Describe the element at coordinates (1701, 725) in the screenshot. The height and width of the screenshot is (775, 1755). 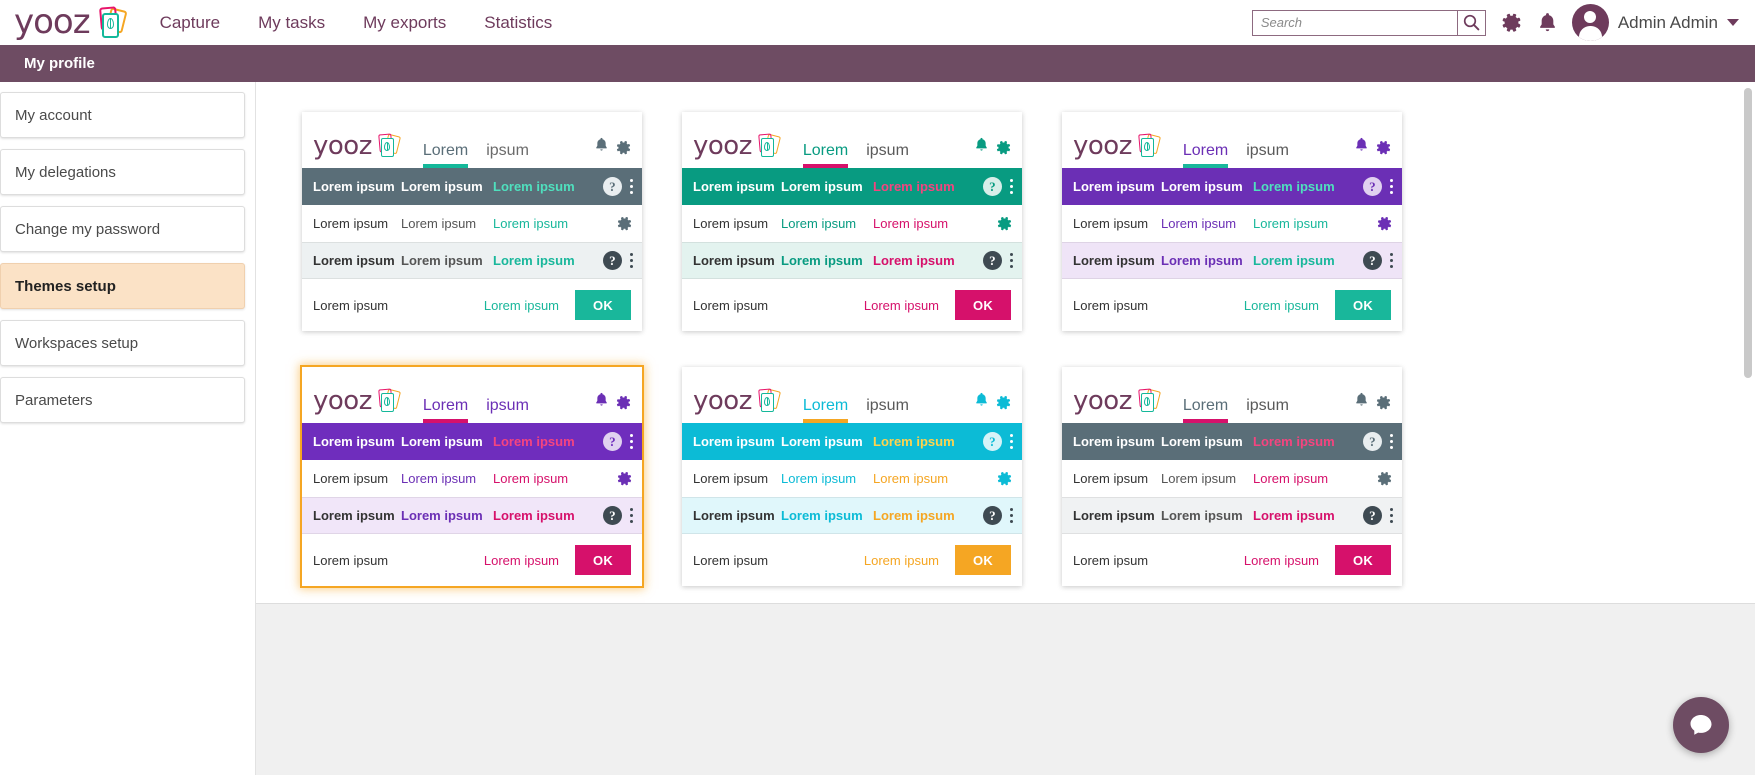
I see `support-chat-button` at that location.